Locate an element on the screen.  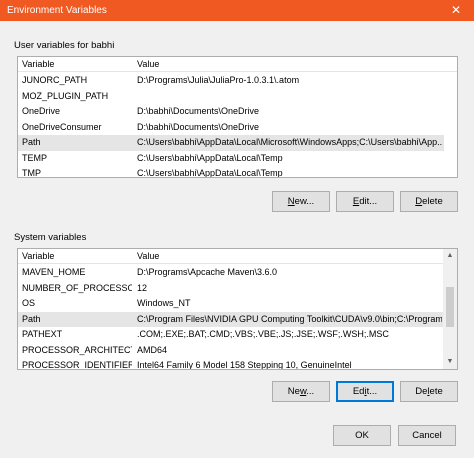
system-list-scrollbar: ▲ ▼ is located at coordinates (450, 309).